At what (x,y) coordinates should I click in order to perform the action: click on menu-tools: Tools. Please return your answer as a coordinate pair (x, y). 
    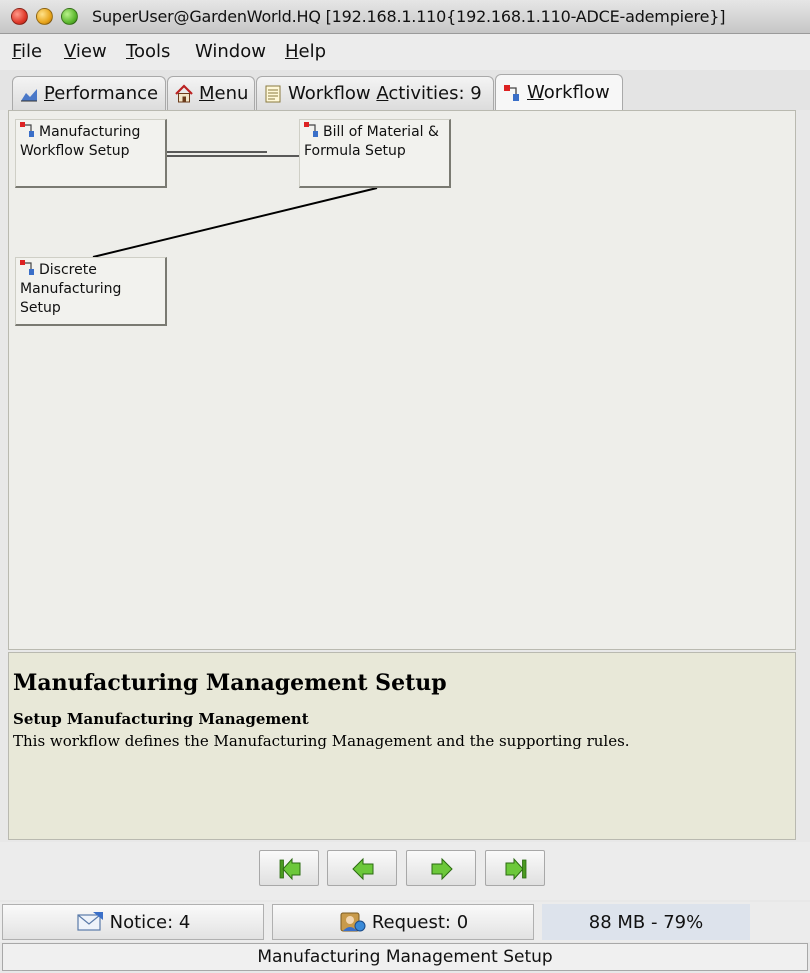
    Looking at the image, I should click on (148, 51).